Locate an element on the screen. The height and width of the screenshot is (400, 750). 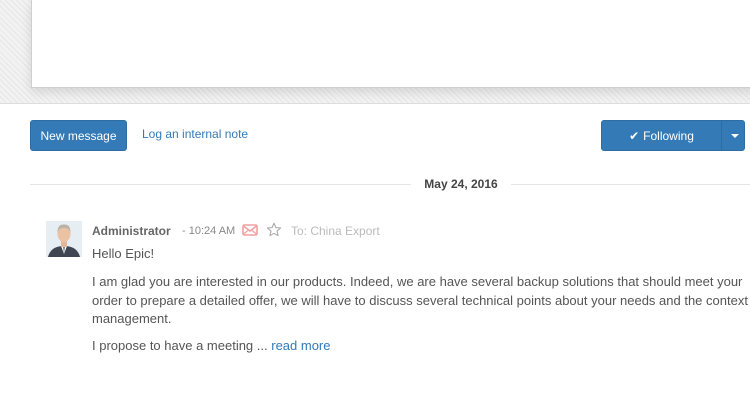
caret-down-icon is located at coordinates (735, 136).